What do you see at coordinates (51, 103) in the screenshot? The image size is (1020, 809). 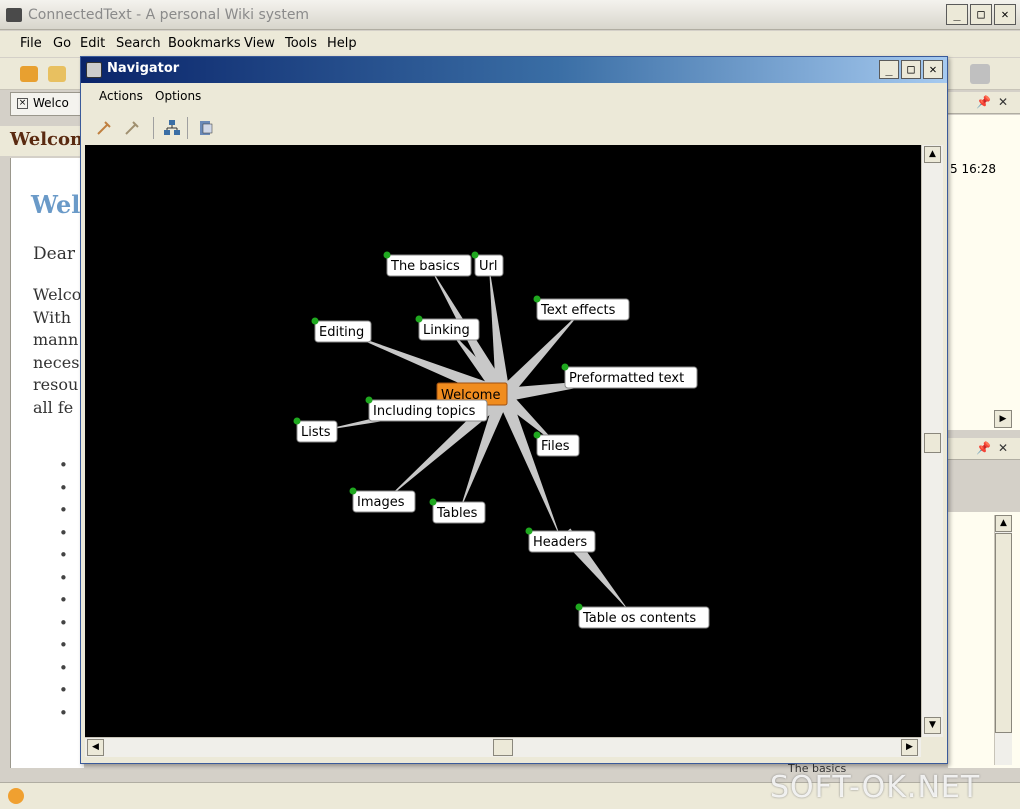 I see `document-tab-label: Welco` at bounding box center [51, 103].